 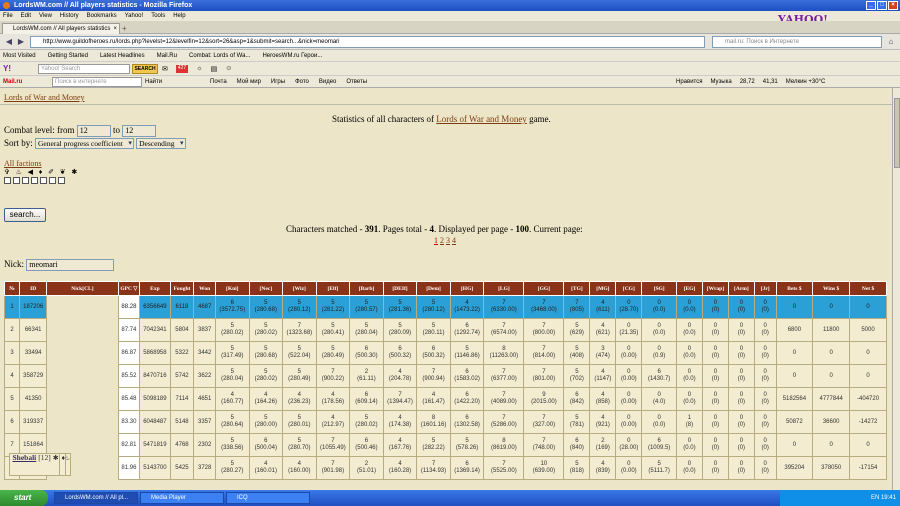 What do you see at coordinates (629, 288) in the screenshot?
I see `column-header: [CG]` at bounding box center [629, 288].